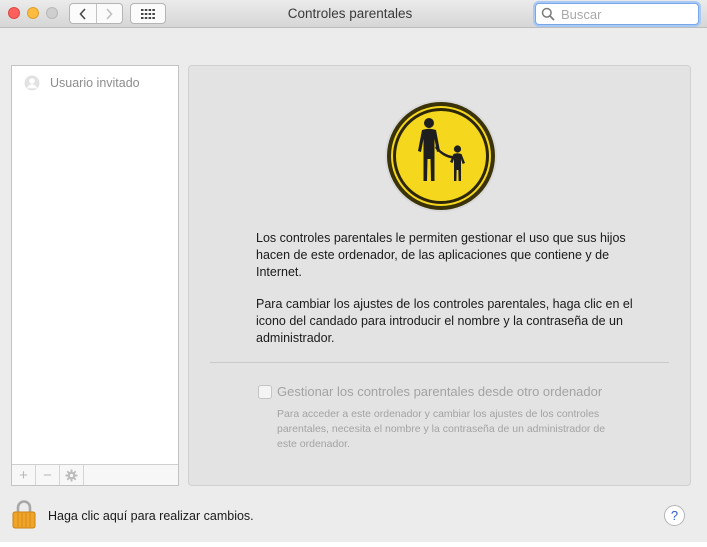 The image size is (707, 547). Describe the element at coordinates (95, 474) in the screenshot. I see `sidebar-toolbar: + −` at that location.